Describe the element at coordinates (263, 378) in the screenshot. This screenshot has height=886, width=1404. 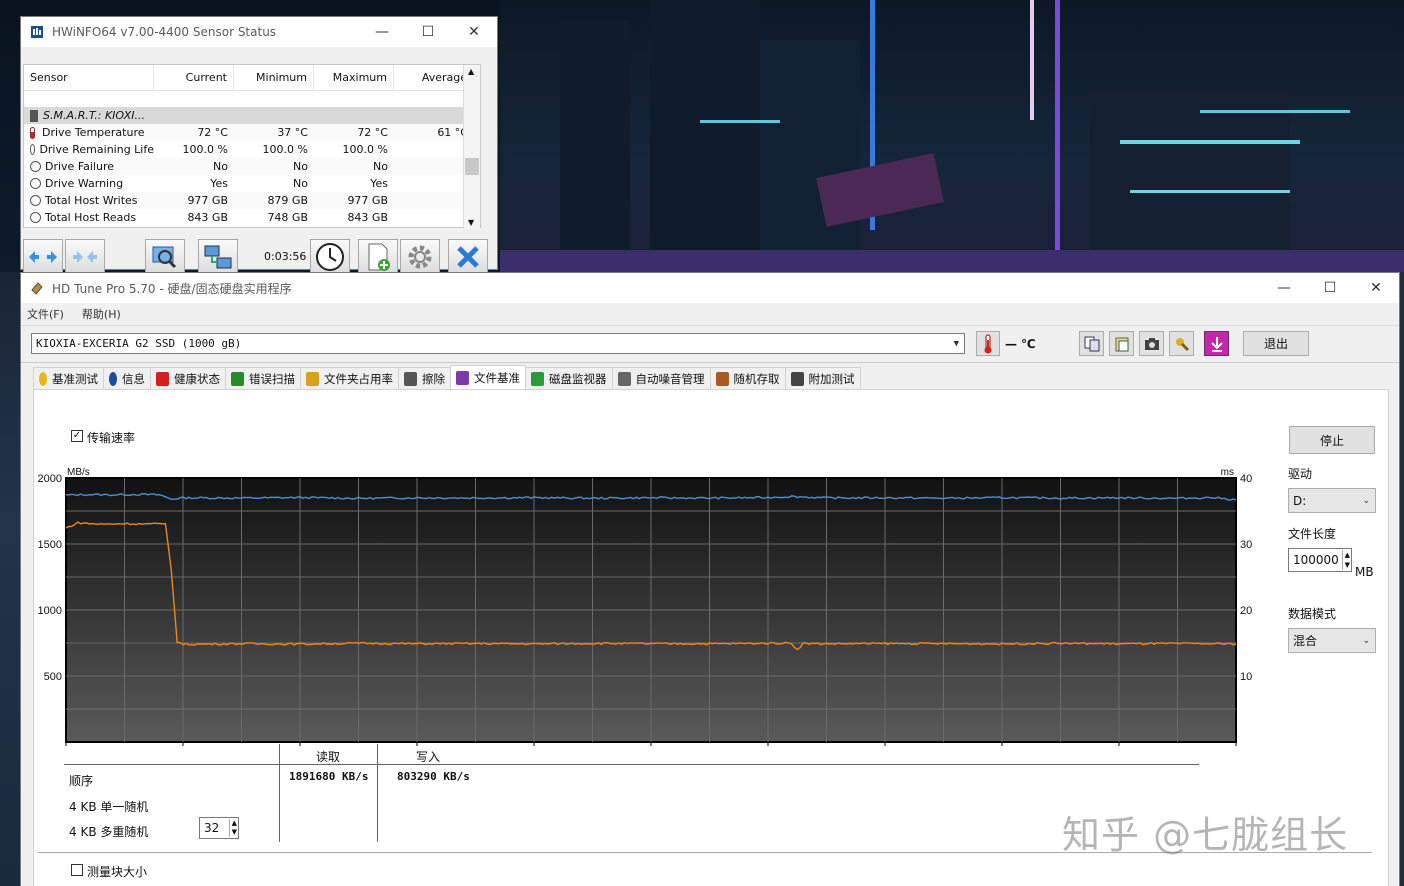
I see `tab-3: 错误扫描` at that location.